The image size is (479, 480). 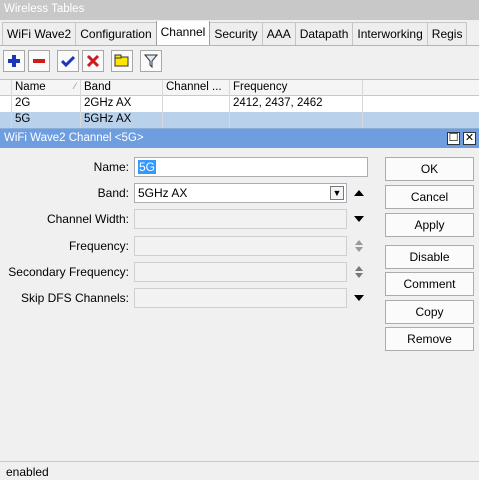 What do you see at coordinates (75, 86) in the screenshot?
I see `sort-indicator-icon: ⁄` at bounding box center [75, 86].